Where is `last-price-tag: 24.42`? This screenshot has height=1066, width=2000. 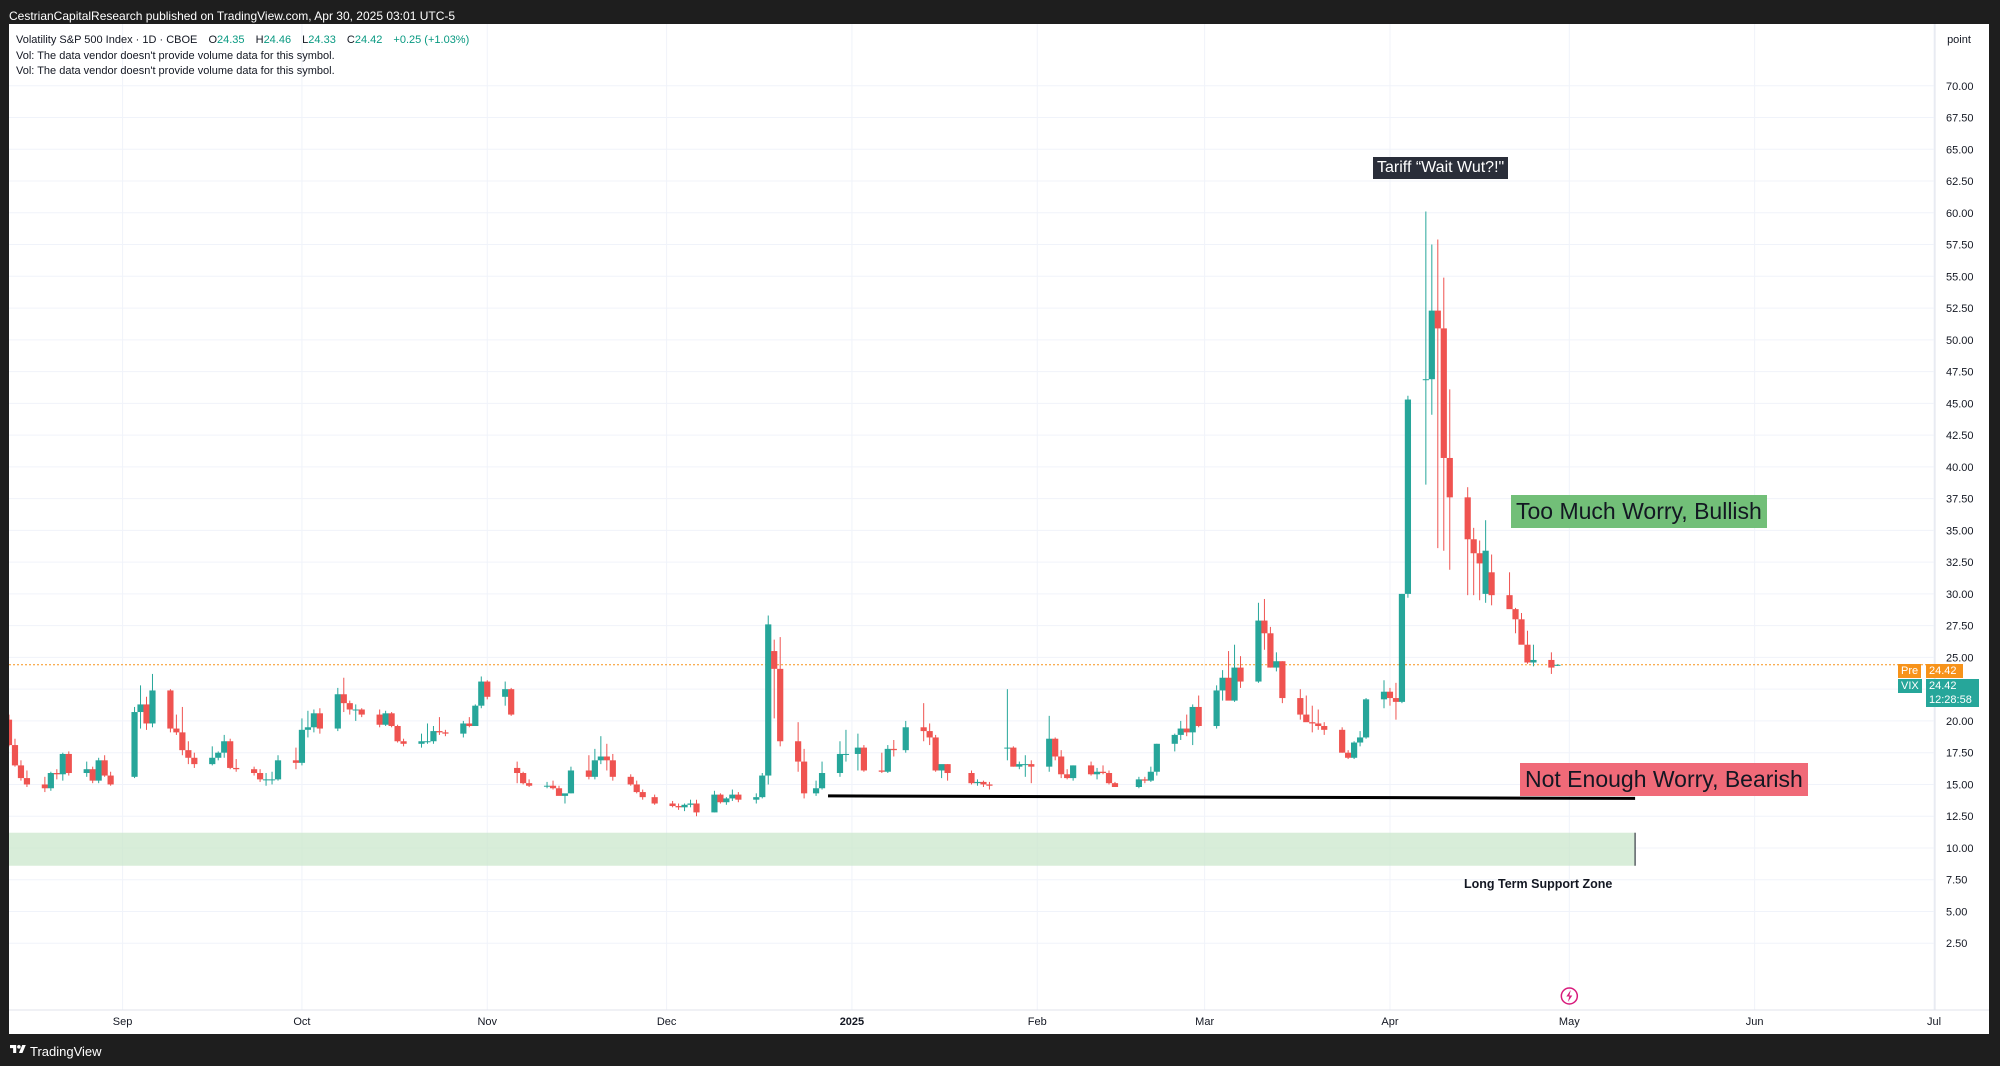
last-price-tag: 24.42 is located at coordinates (1952, 686).